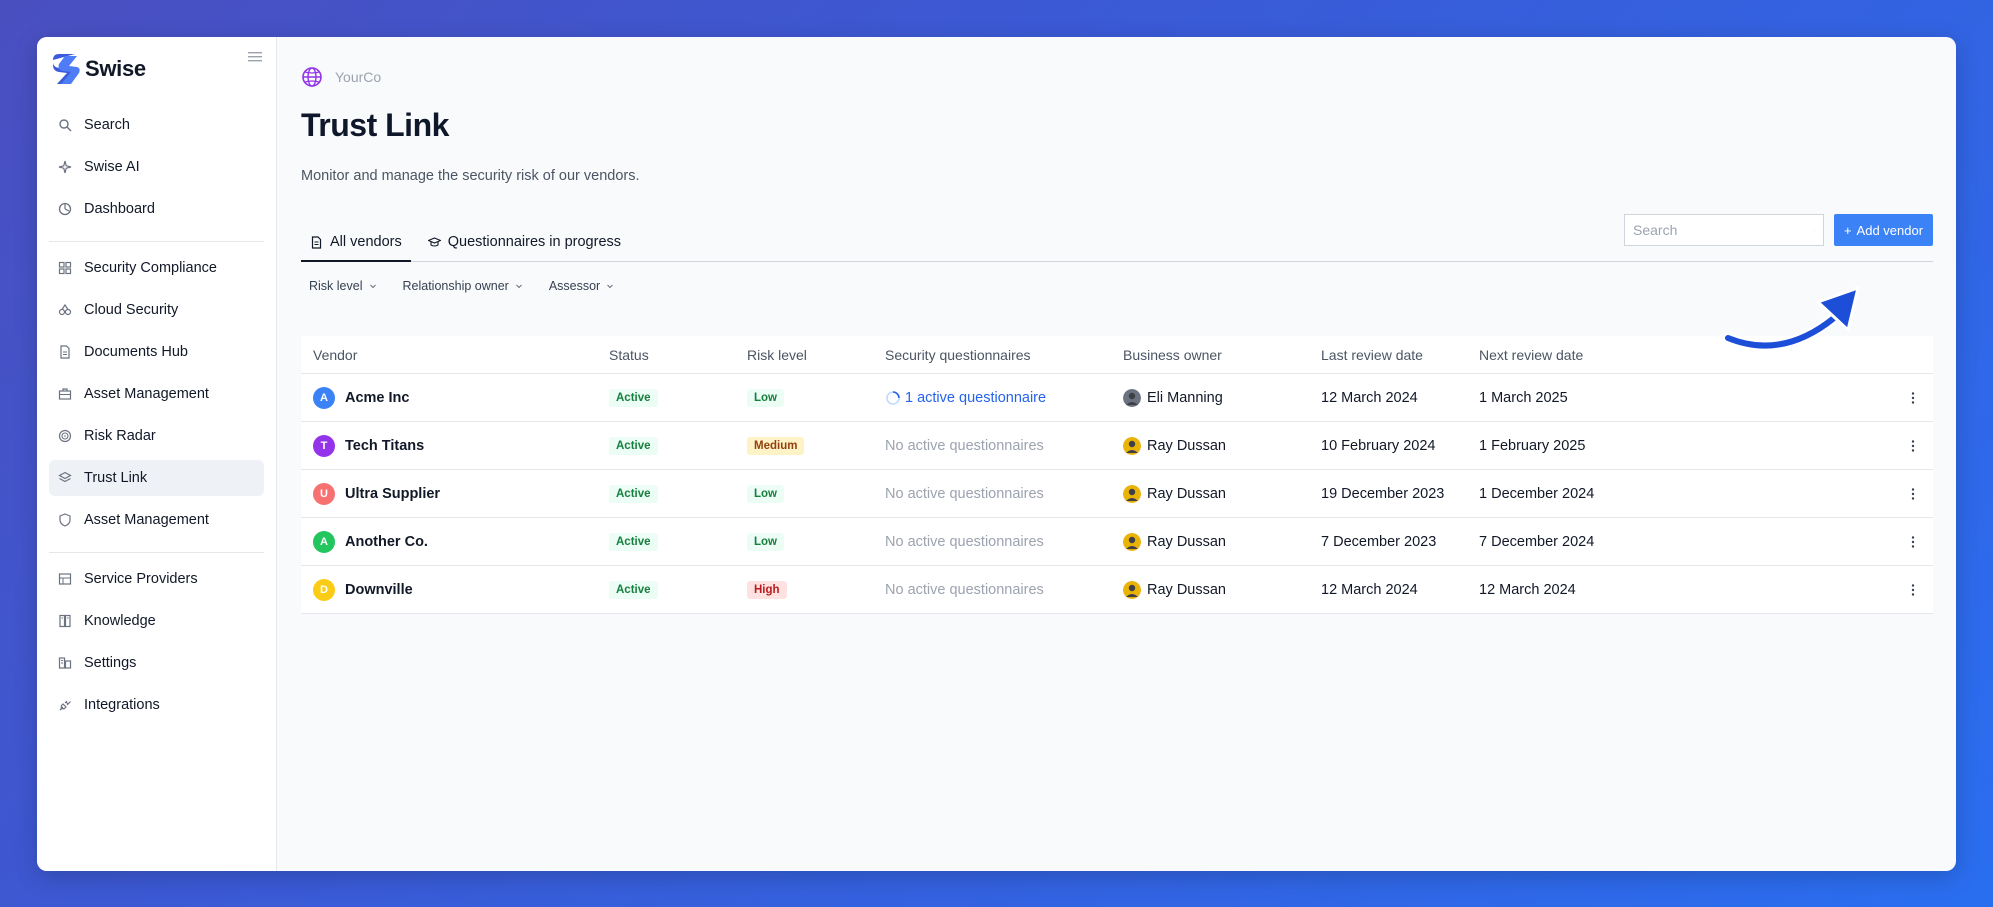 The width and height of the screenshot is (1993, 907). Describe the element at coordinates (816, 397) in the screenshot. I see `risk-cell: Low` at that location.